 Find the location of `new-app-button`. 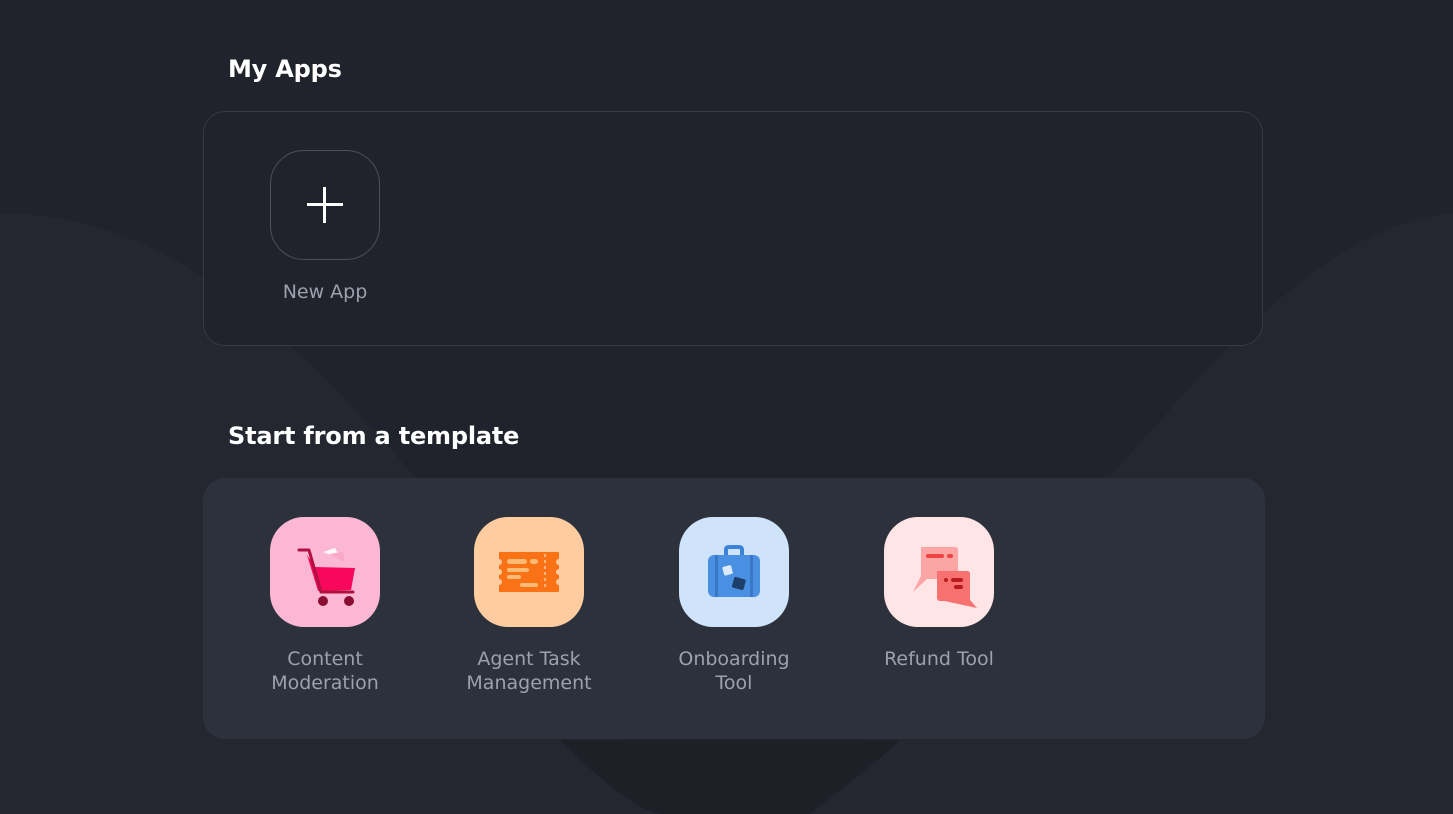

new-app-button is located at coordinates (325, 205).